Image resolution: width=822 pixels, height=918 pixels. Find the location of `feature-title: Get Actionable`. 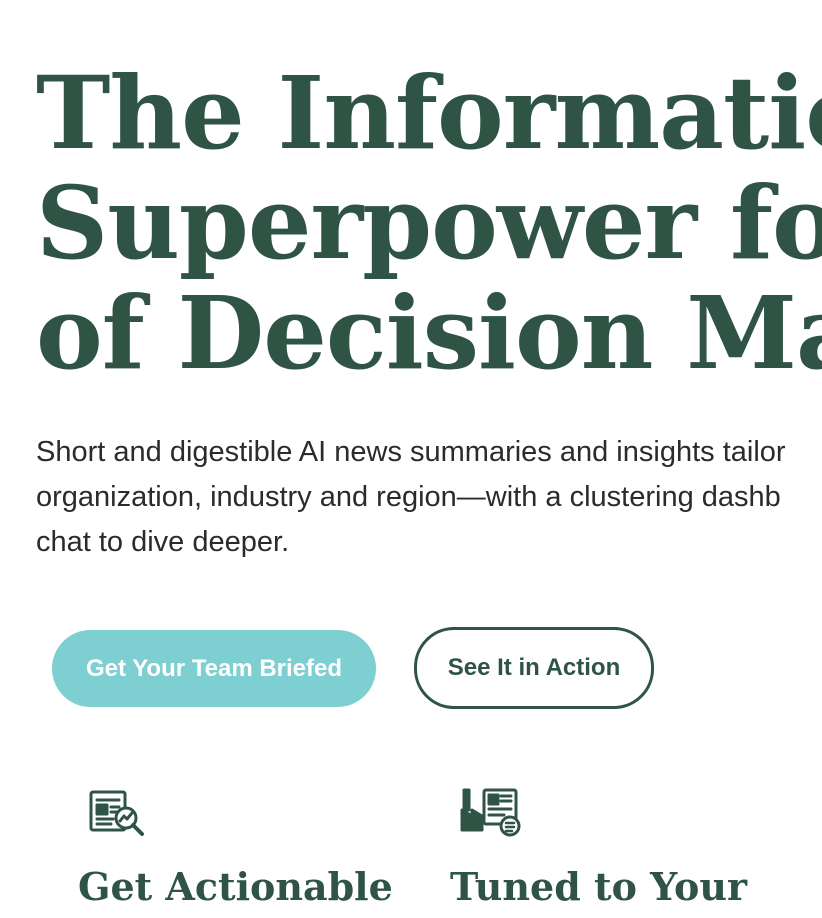

feature-title: Get Actionable is located at coordinates (235, 886).